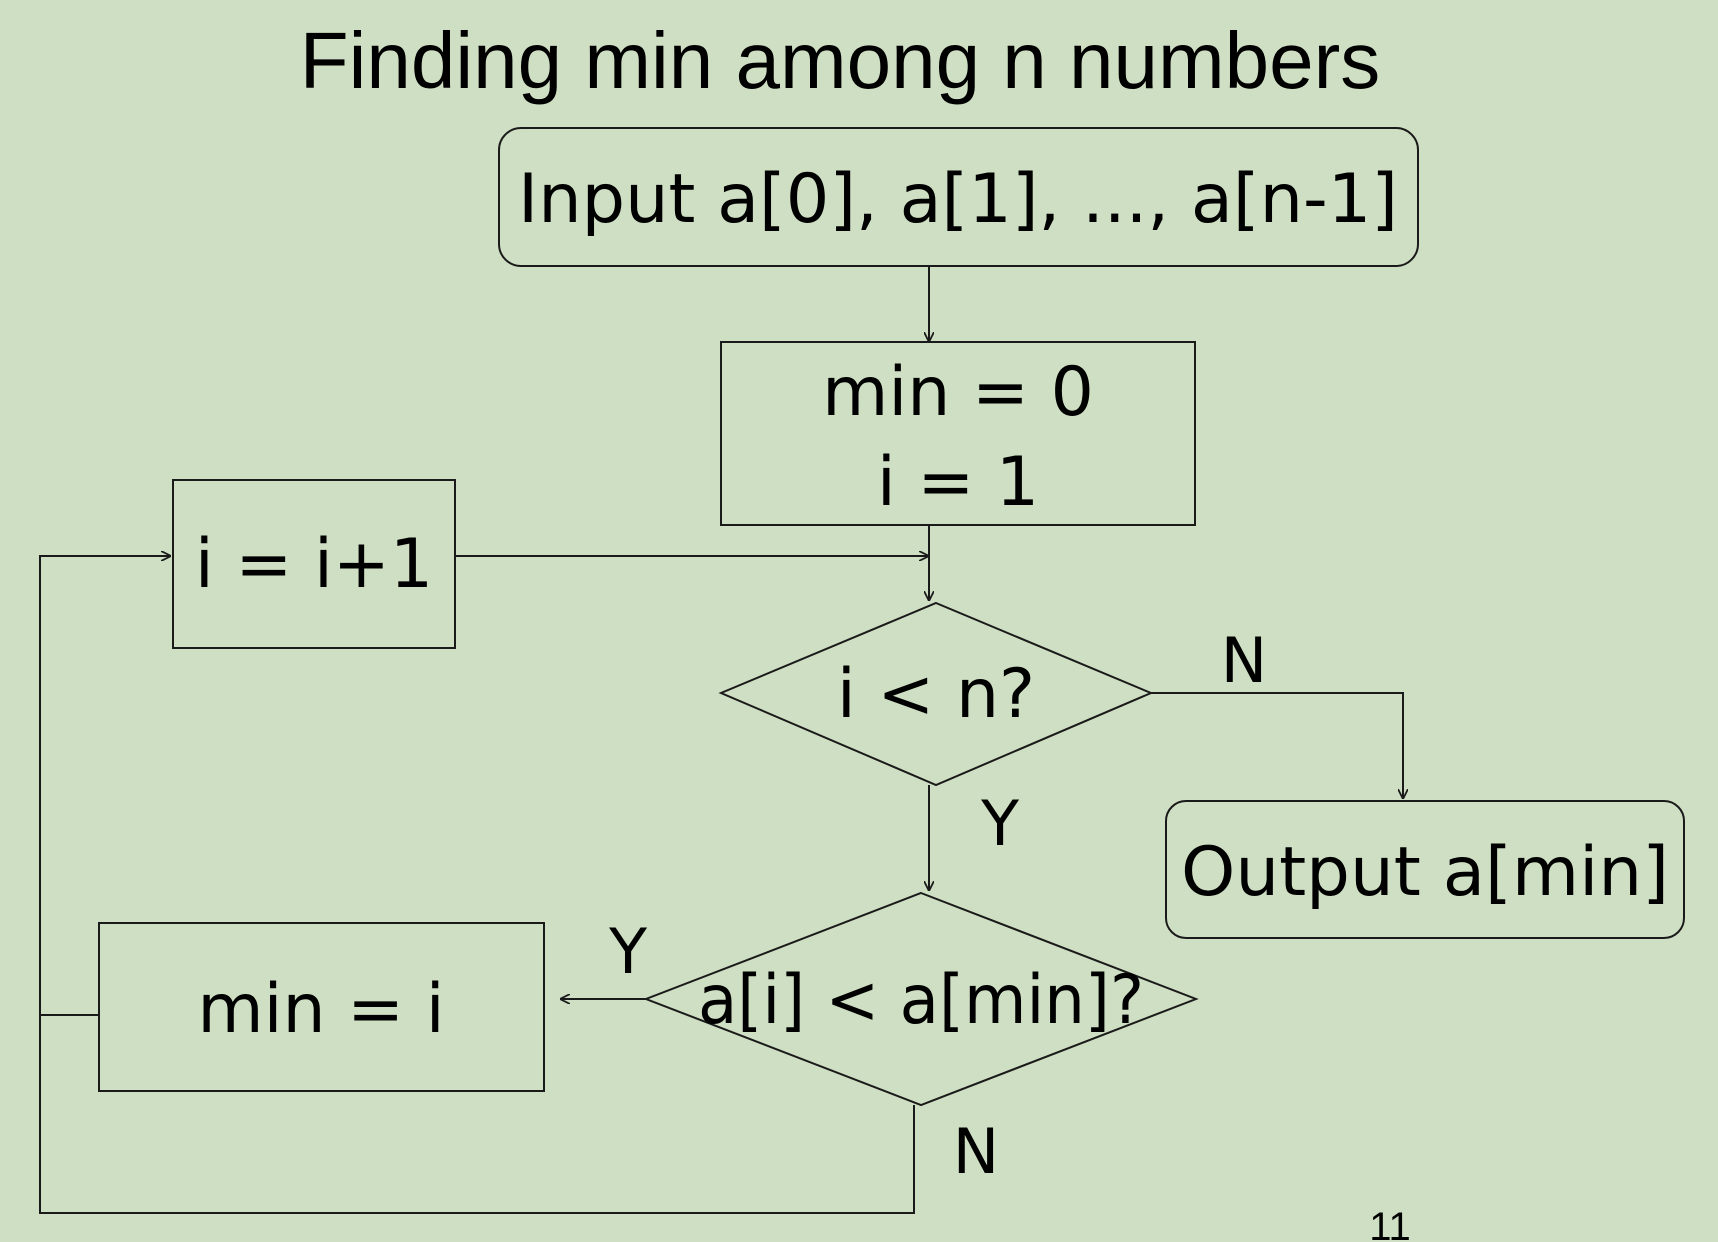  What do you see at coordinates (477, 1114) in the screenshot?
I see `edge-compare-no-to-increment` at bounding box center [477, 1114].